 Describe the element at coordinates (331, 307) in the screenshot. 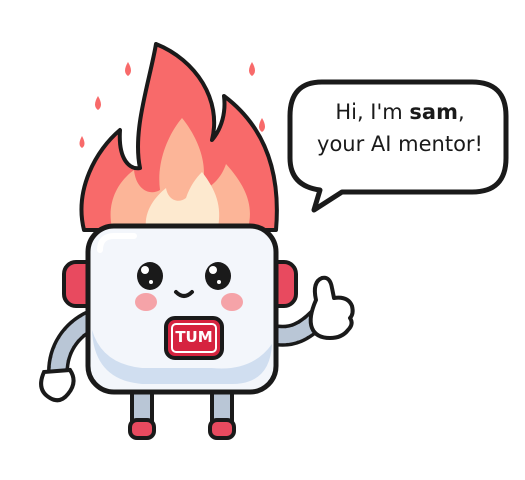

I see `thumbs-up-hand` at that location.